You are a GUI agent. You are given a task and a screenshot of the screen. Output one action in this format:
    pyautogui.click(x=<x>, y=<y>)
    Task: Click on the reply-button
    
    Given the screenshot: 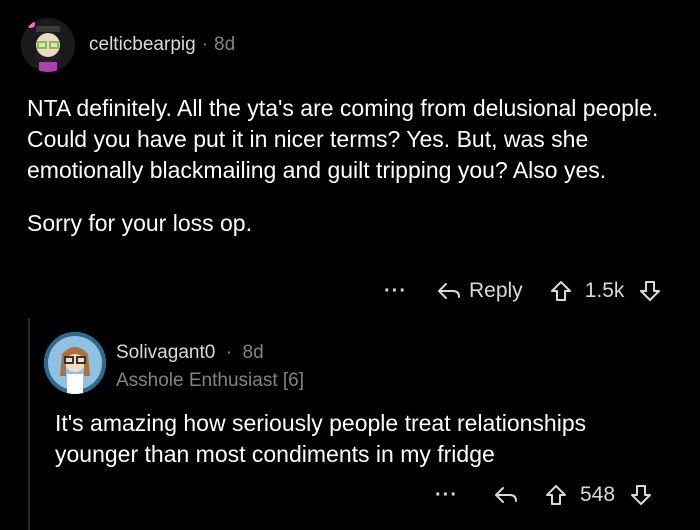 What is the action you would take?
    pyautogui.click(x=506, y=495)
    